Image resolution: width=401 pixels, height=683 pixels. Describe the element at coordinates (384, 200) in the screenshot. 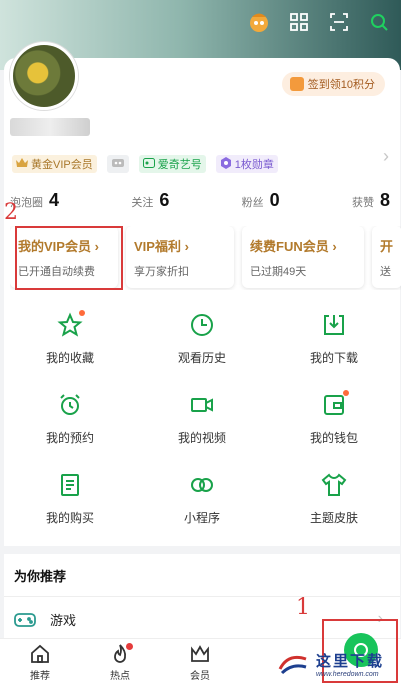

I see `stat-value: 8` at that location.